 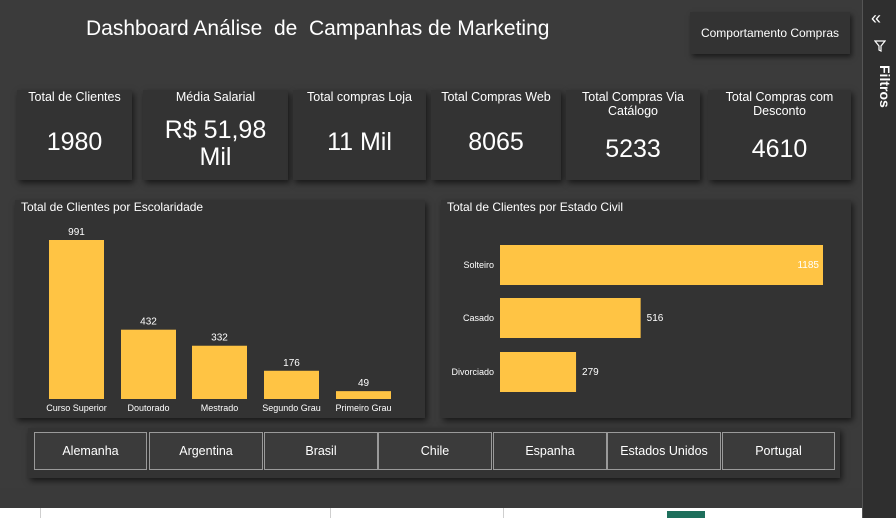 What do you see at coordinates (880, 86) in the screenshot?
I see `filters-label: Filtros` at bounding box center [880, 86].